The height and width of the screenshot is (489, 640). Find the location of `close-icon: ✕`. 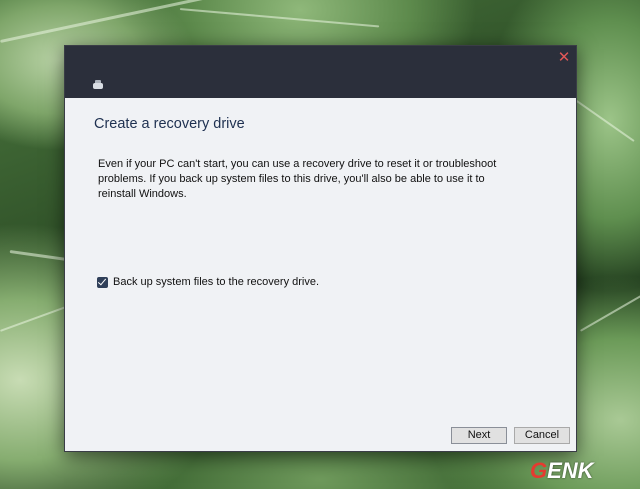

close-icon: ✕ is located at coordinates (564, 57).